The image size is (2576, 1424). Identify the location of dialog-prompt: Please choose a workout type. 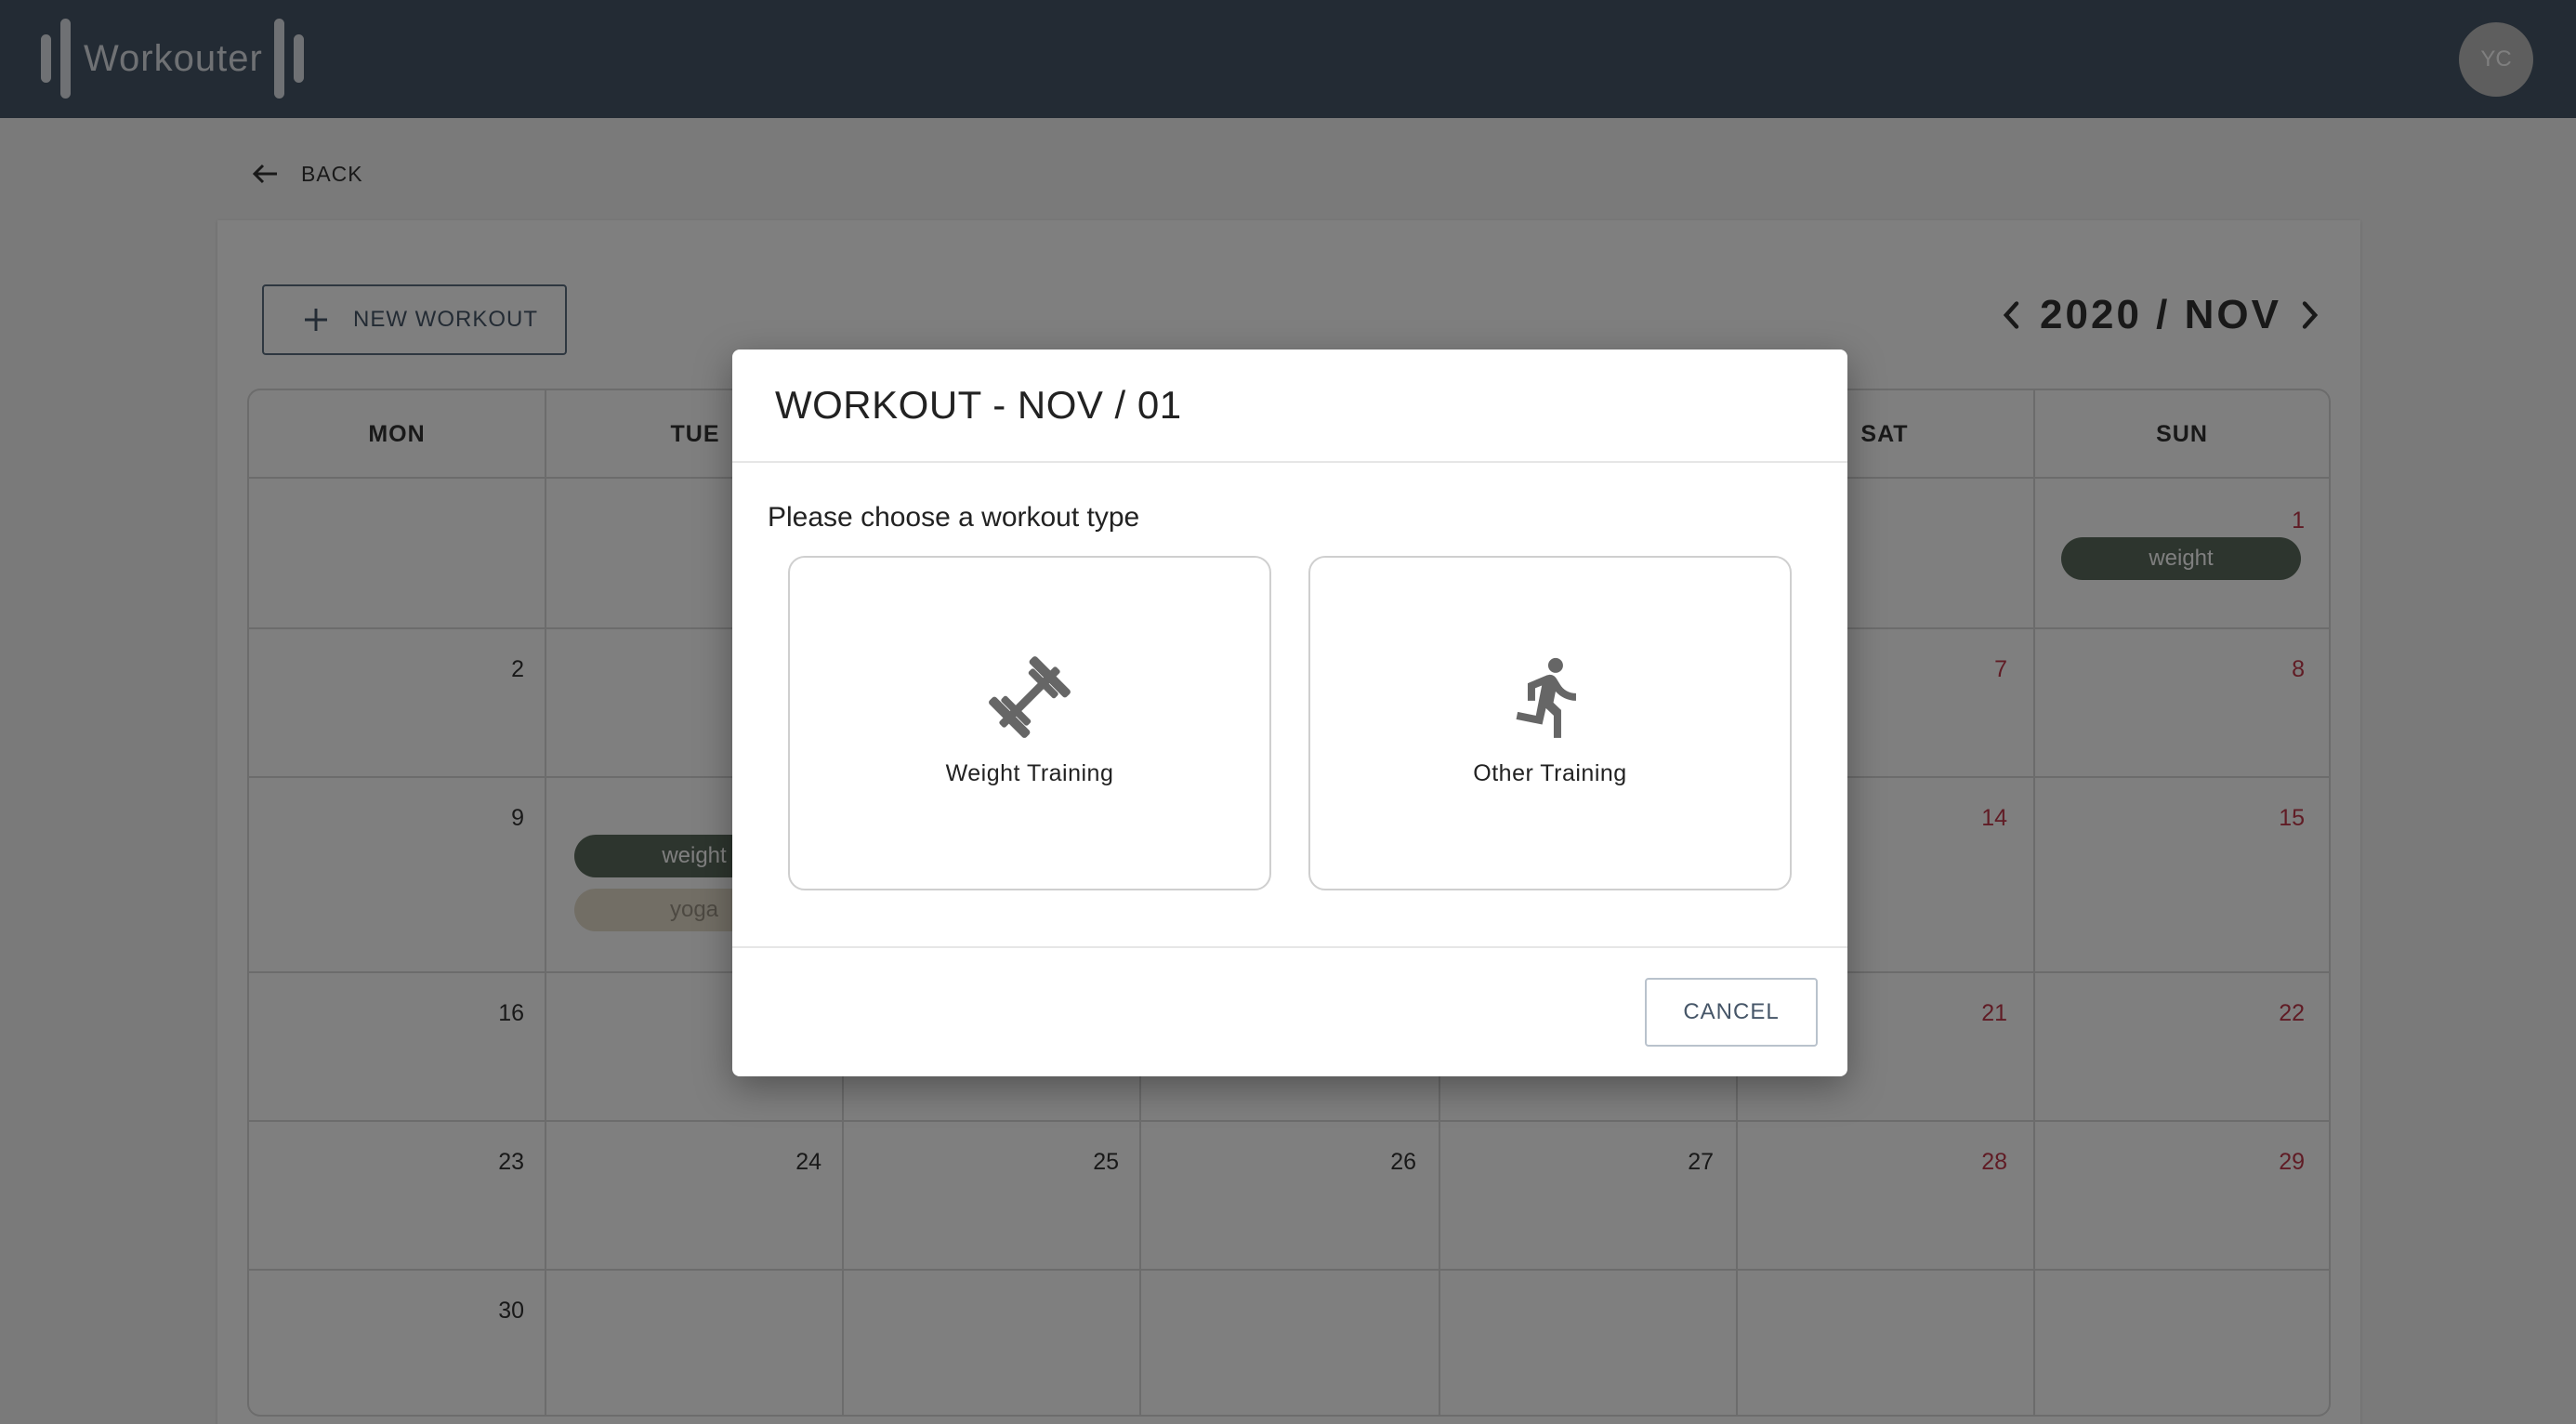
(954, 517).